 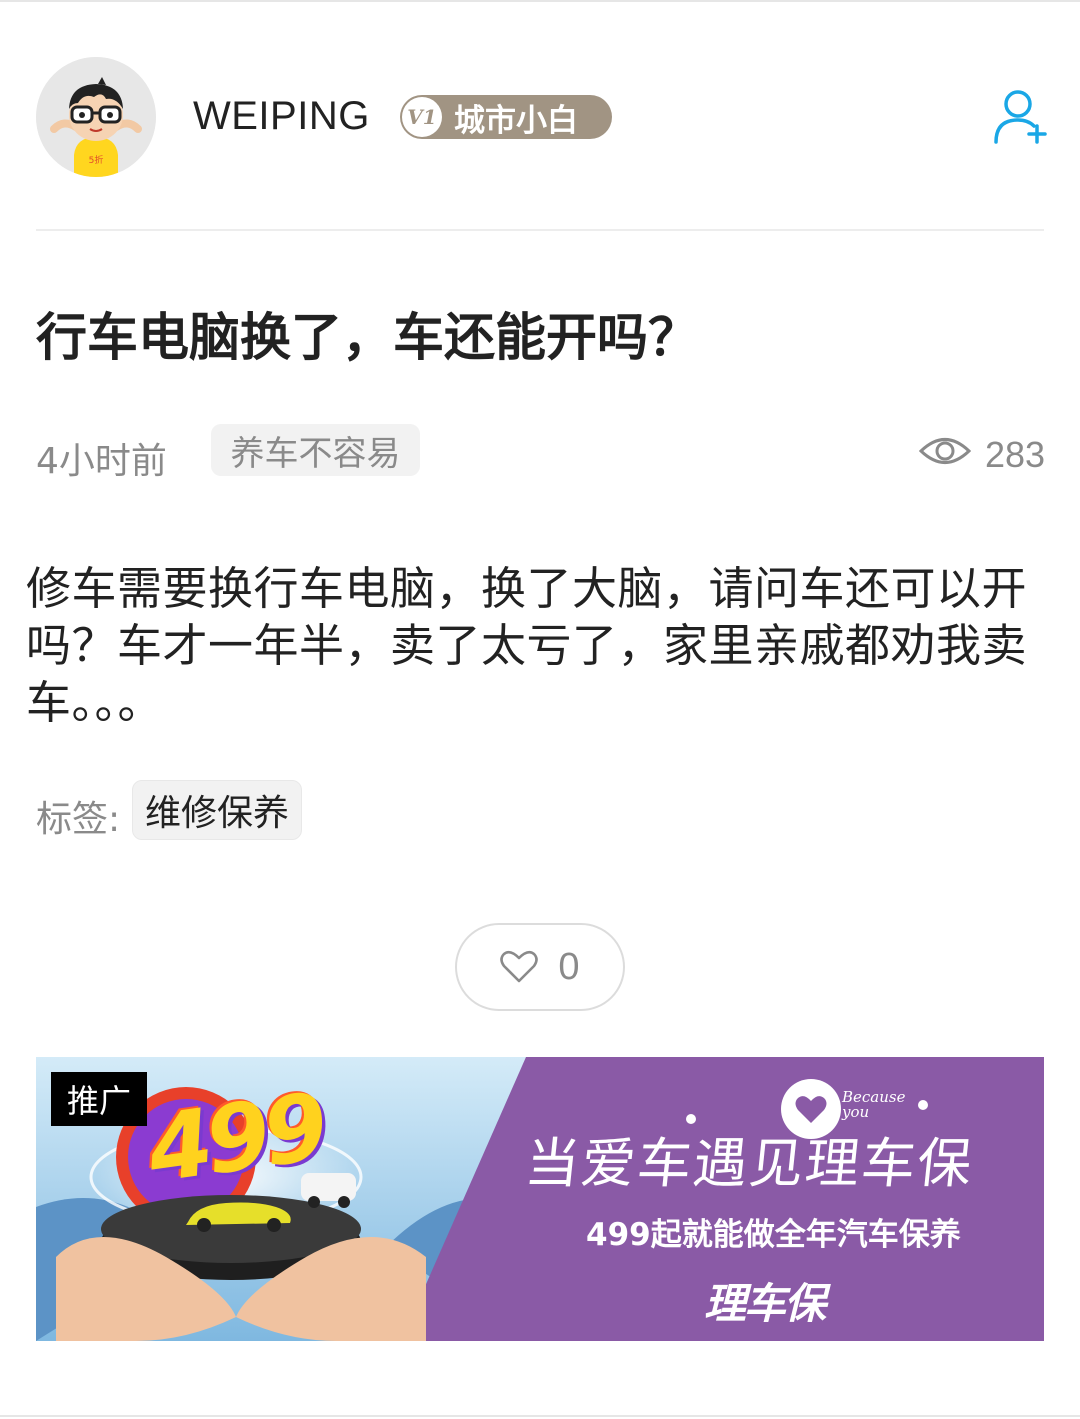 I want to click on ad-headline: 当爱车遇见理车保, so click(x=749, y=1163).